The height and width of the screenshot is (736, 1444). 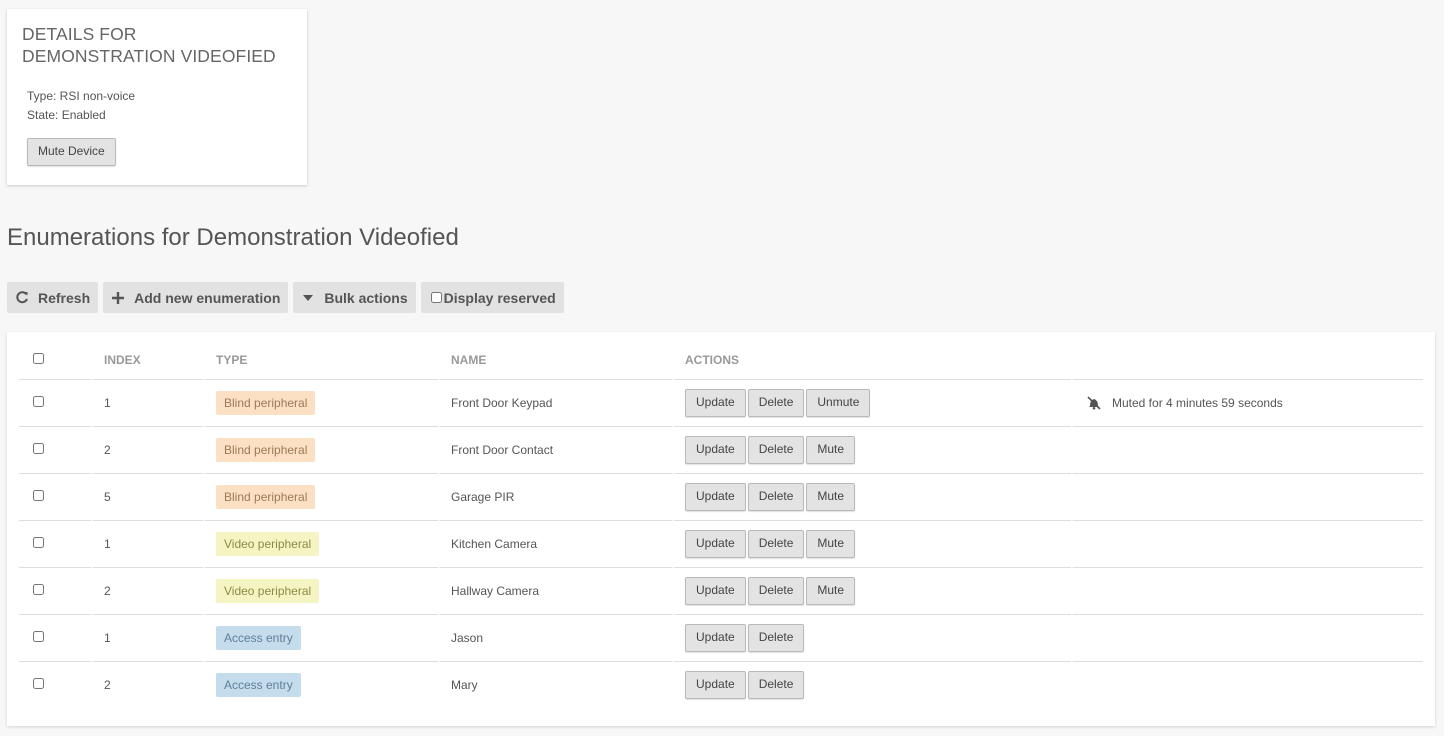 I want to click on details-title: DETAILS FOR DEMONSTRATION VIDEOFIED, so click(x=149, y=45).